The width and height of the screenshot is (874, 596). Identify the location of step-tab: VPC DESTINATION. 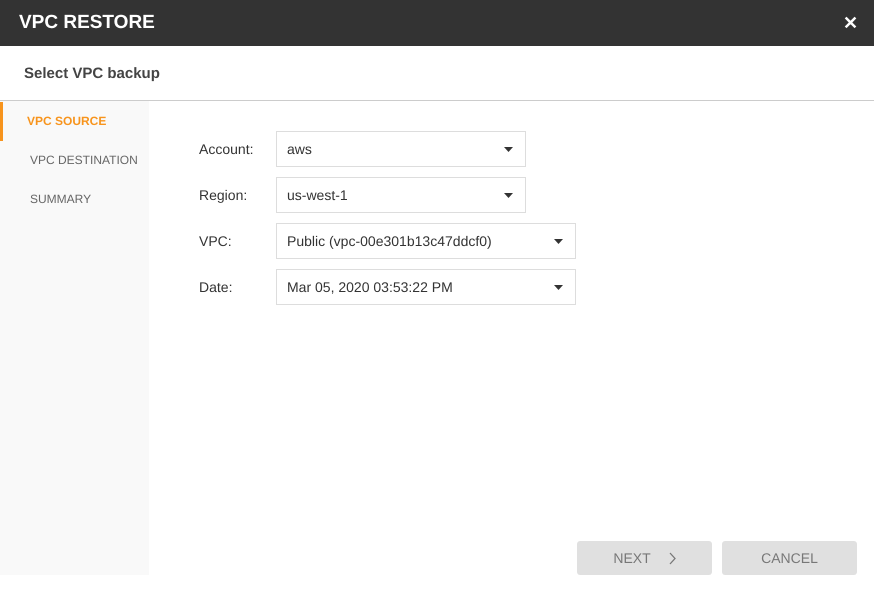
(74, 160).